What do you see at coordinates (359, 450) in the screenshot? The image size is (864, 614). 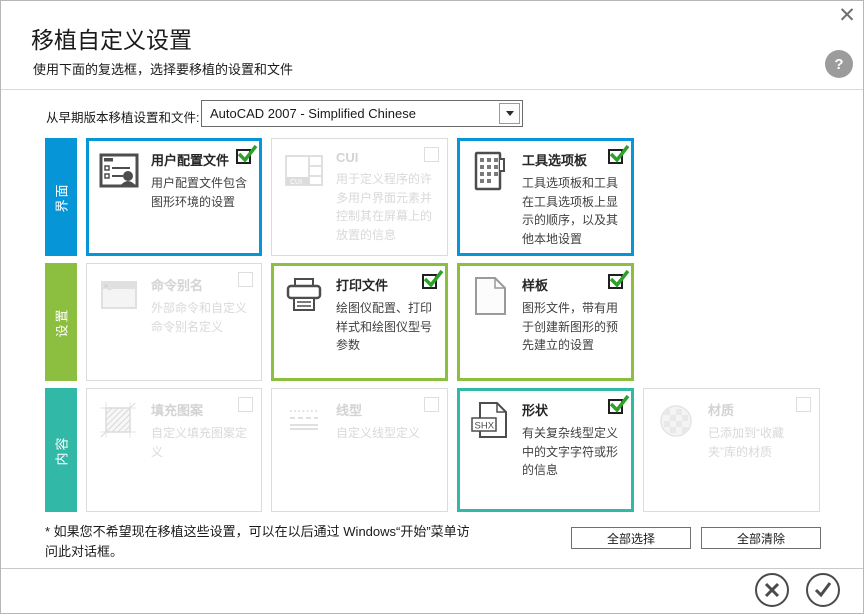 I see `card-linetypes: 线型 自定义线型定义` at bounding box center [359, 450].